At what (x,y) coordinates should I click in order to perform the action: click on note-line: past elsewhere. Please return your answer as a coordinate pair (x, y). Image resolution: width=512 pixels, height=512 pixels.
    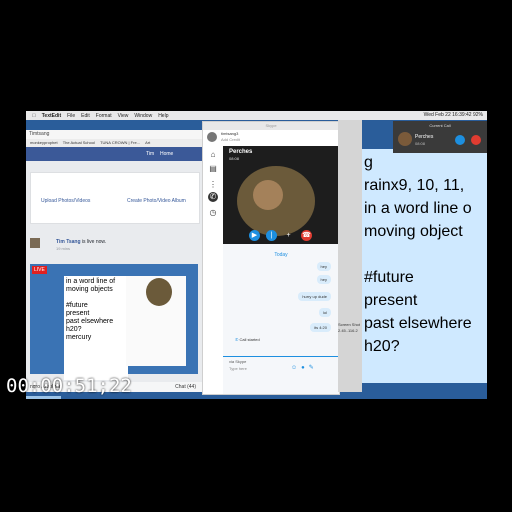
    Looking at the image, I should click on (418, 323).